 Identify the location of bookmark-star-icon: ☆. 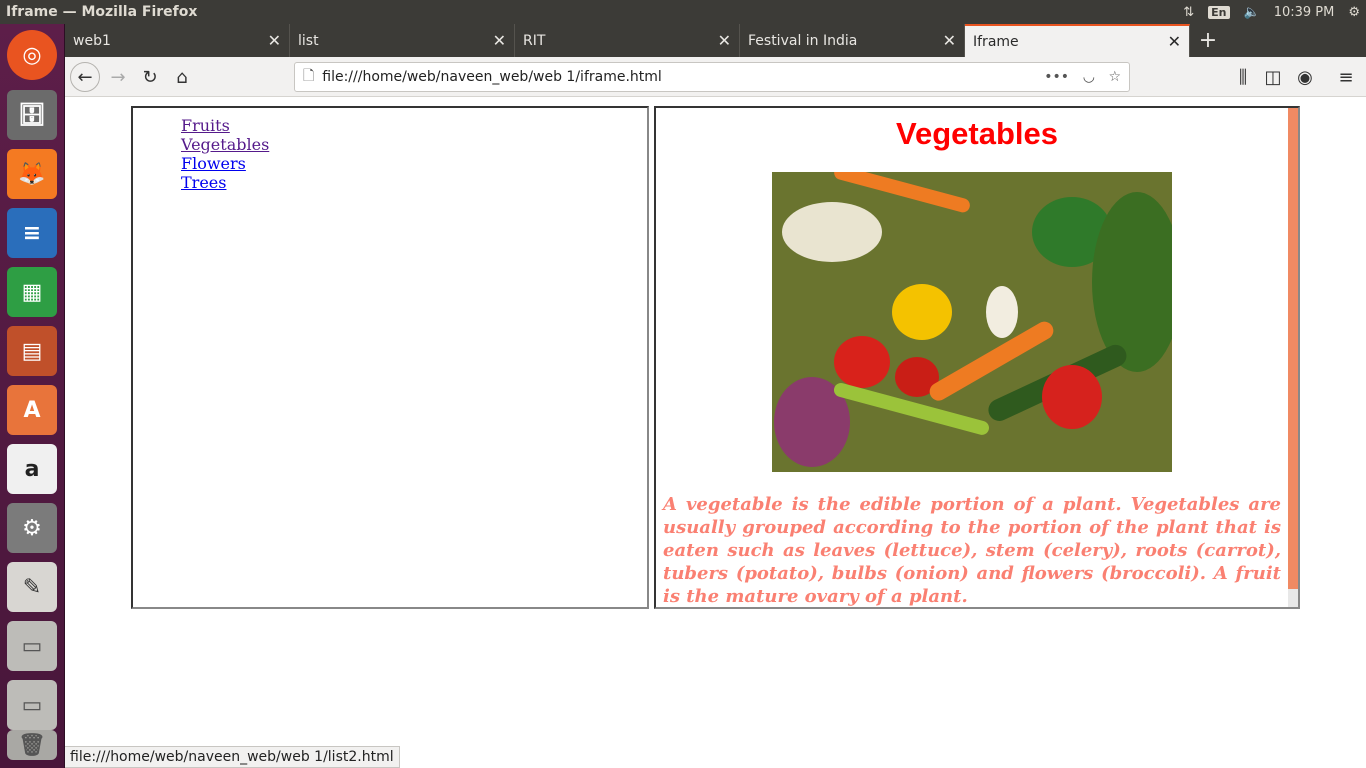
(1114, 77).